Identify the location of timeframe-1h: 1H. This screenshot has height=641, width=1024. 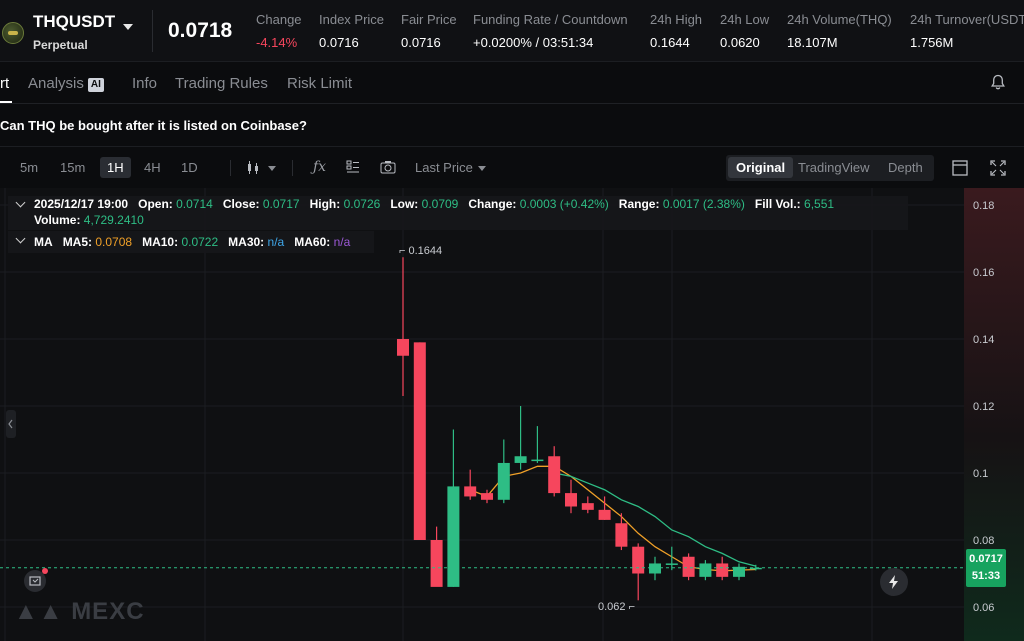
(115, 167).